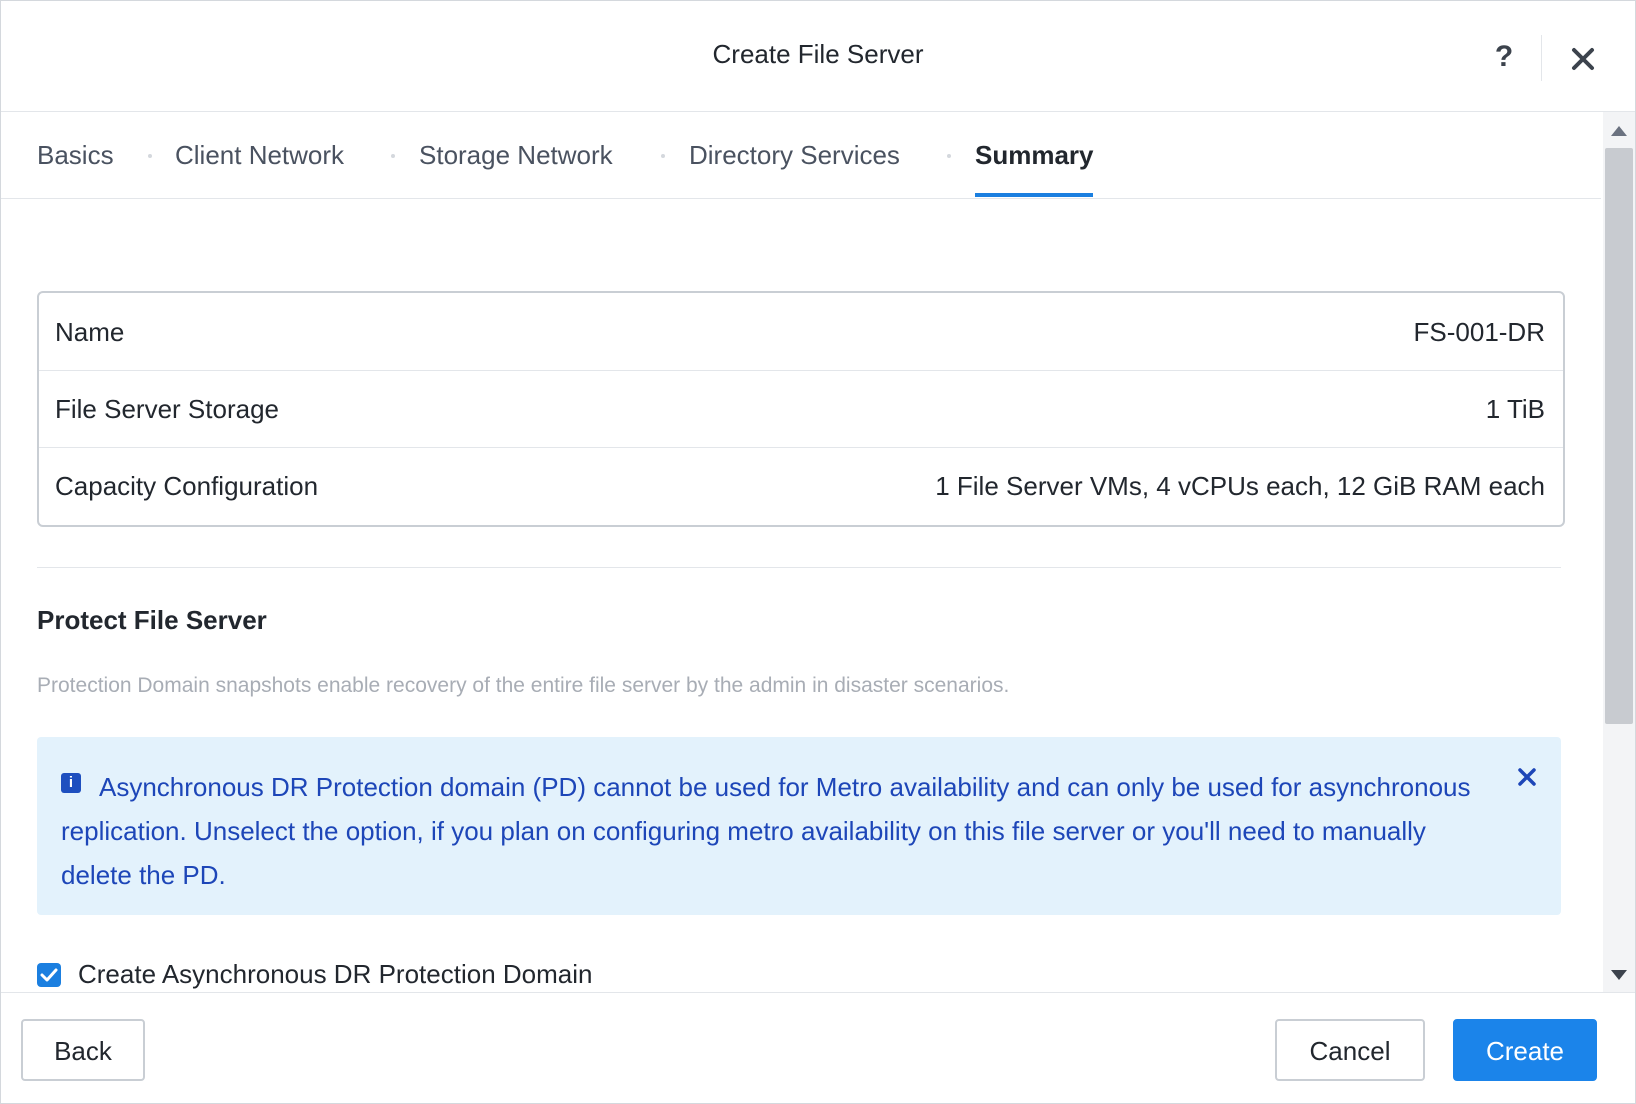 This screenshot has width=1636, height=1104. Describe the element at coordinates (516, 155) in the screenshot. I see `tab-storage-network: Storage Network` at that location.